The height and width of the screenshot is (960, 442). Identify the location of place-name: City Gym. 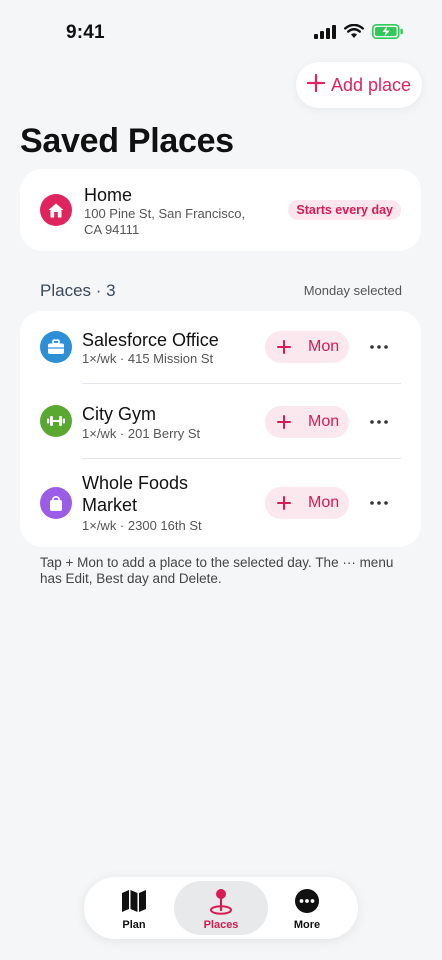
(119, 414).